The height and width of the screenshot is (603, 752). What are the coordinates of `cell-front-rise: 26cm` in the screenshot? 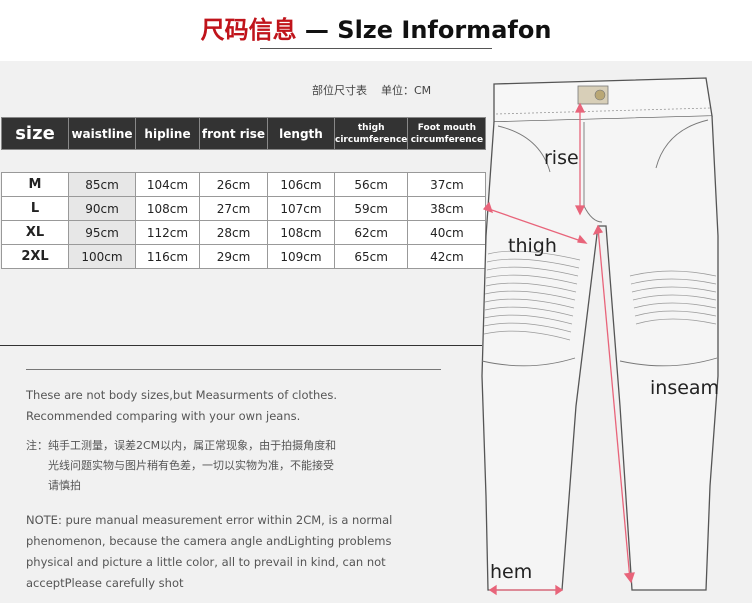 It's located at (233, 184).